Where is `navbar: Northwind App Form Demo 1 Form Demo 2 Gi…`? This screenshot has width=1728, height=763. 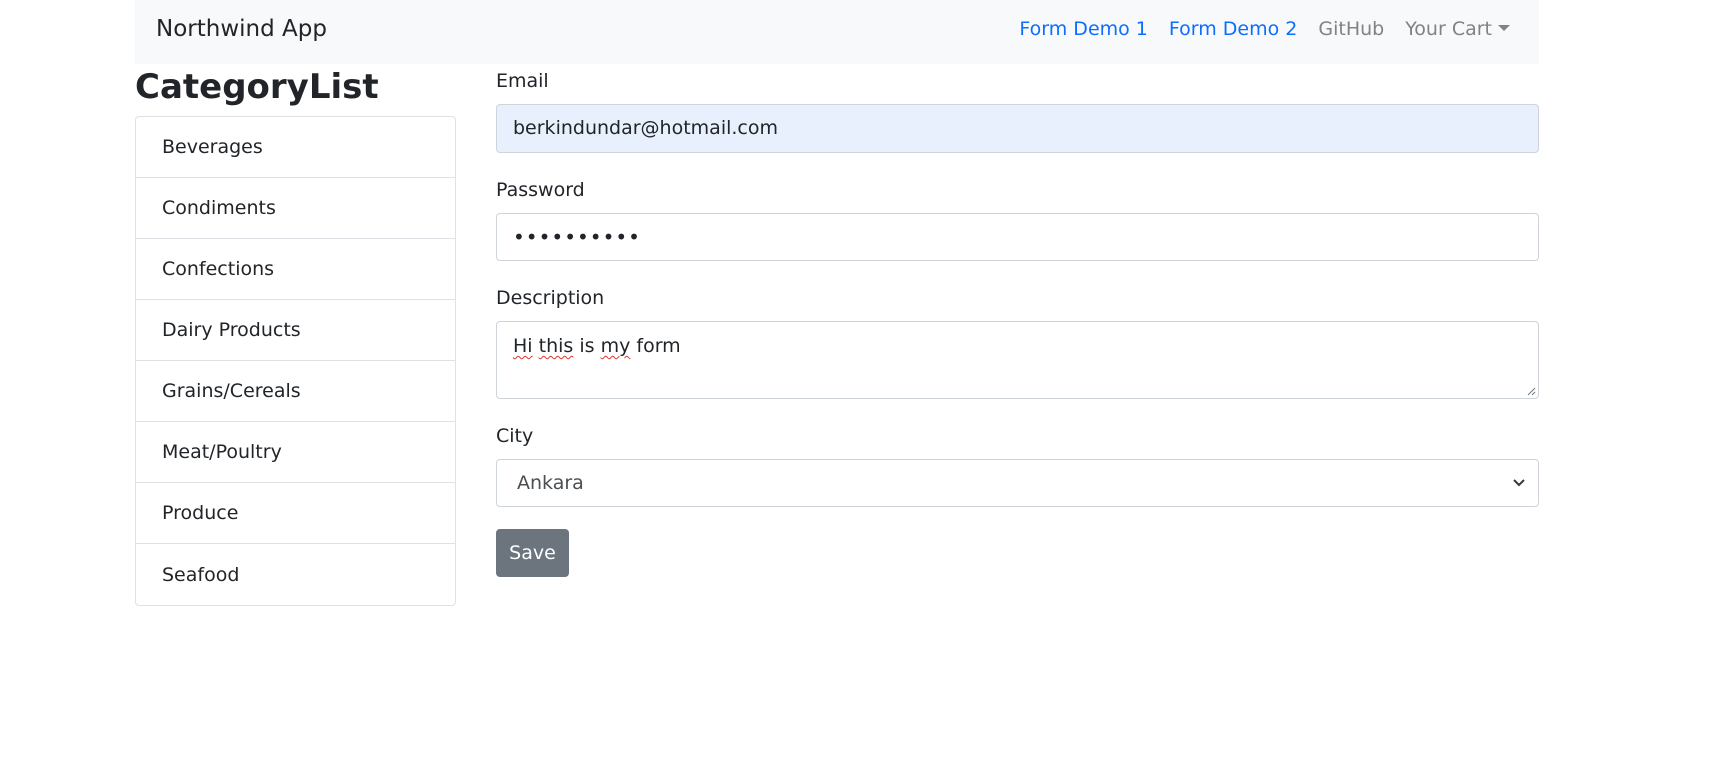 navbar: Northwind App Form Demo 1 Form Demo 2 Gi… is located at coordinates (837, 32).